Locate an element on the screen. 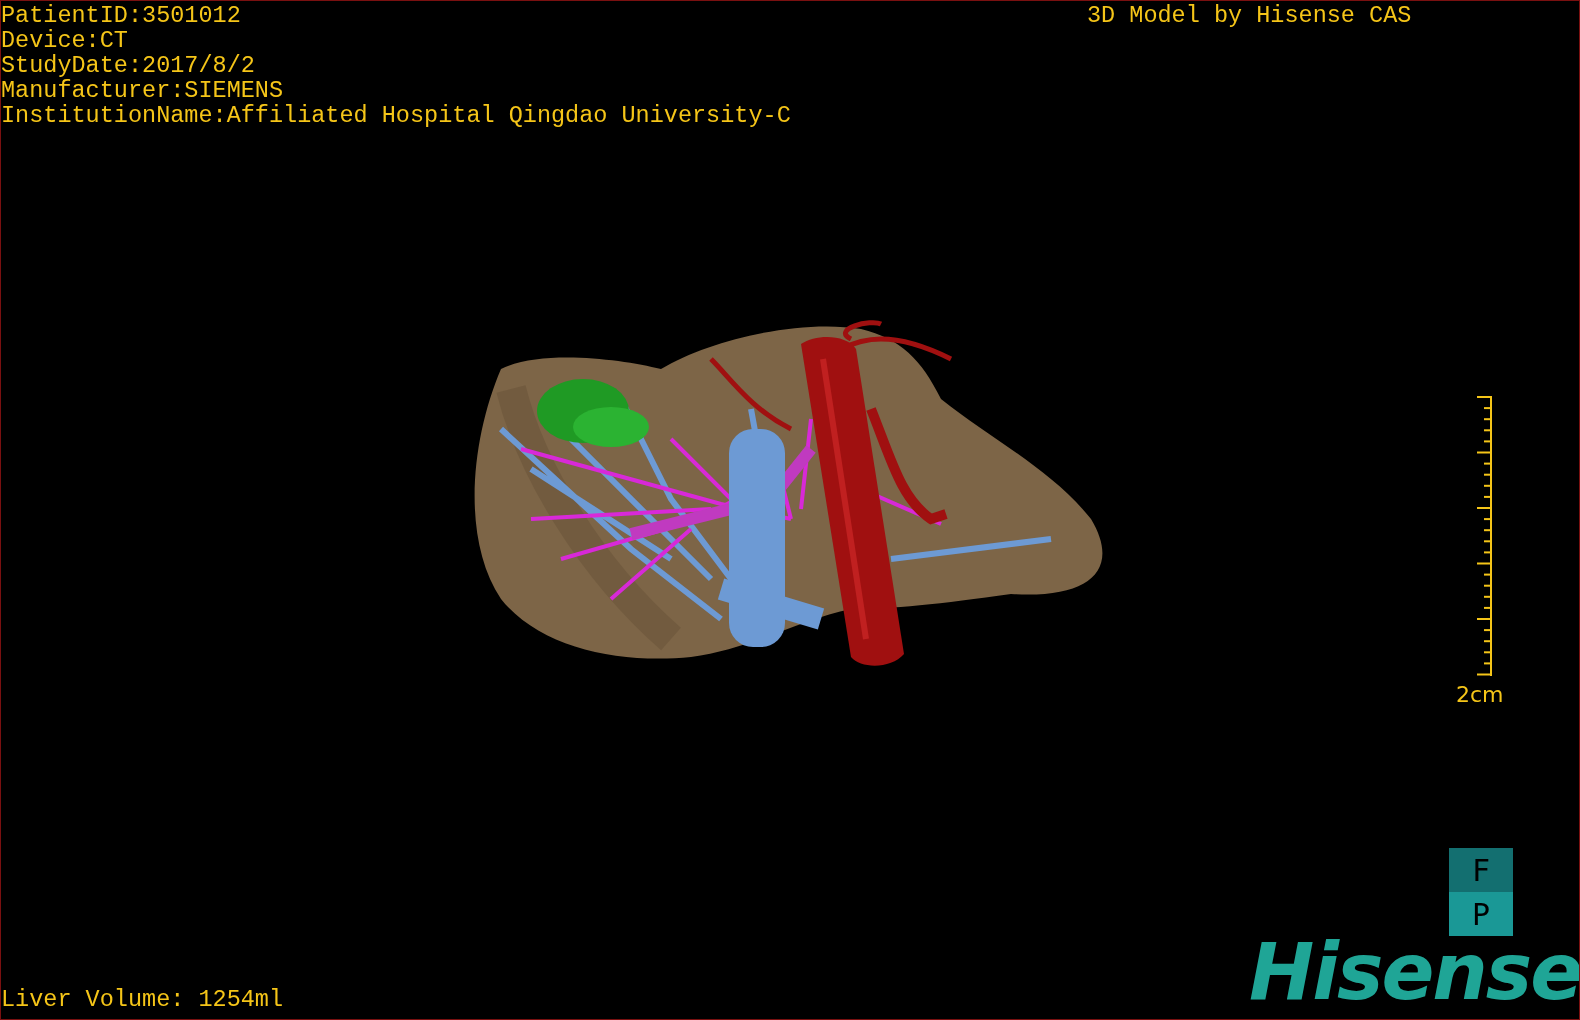 The width and height of the screenshot is (1580, 1020). orientation-marker: P is located at coordinates (1481, 914).